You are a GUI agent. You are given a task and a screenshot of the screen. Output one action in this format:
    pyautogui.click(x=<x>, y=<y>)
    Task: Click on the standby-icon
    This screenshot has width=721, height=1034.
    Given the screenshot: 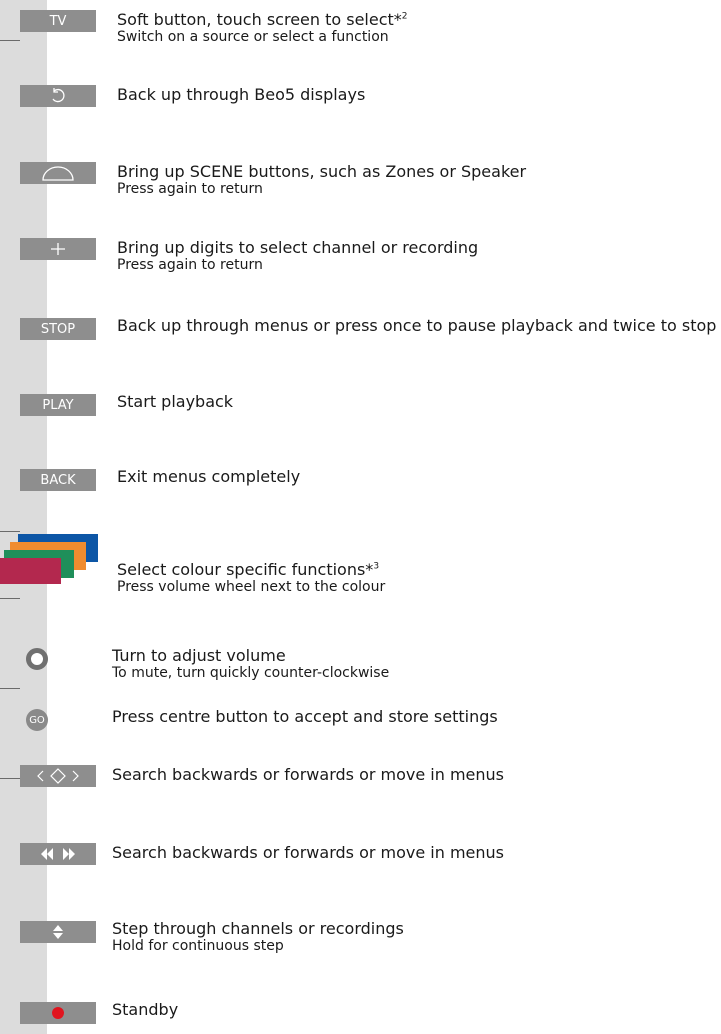 What is the action you would take?
    pyautogui.click(x=58, y=1013)
    